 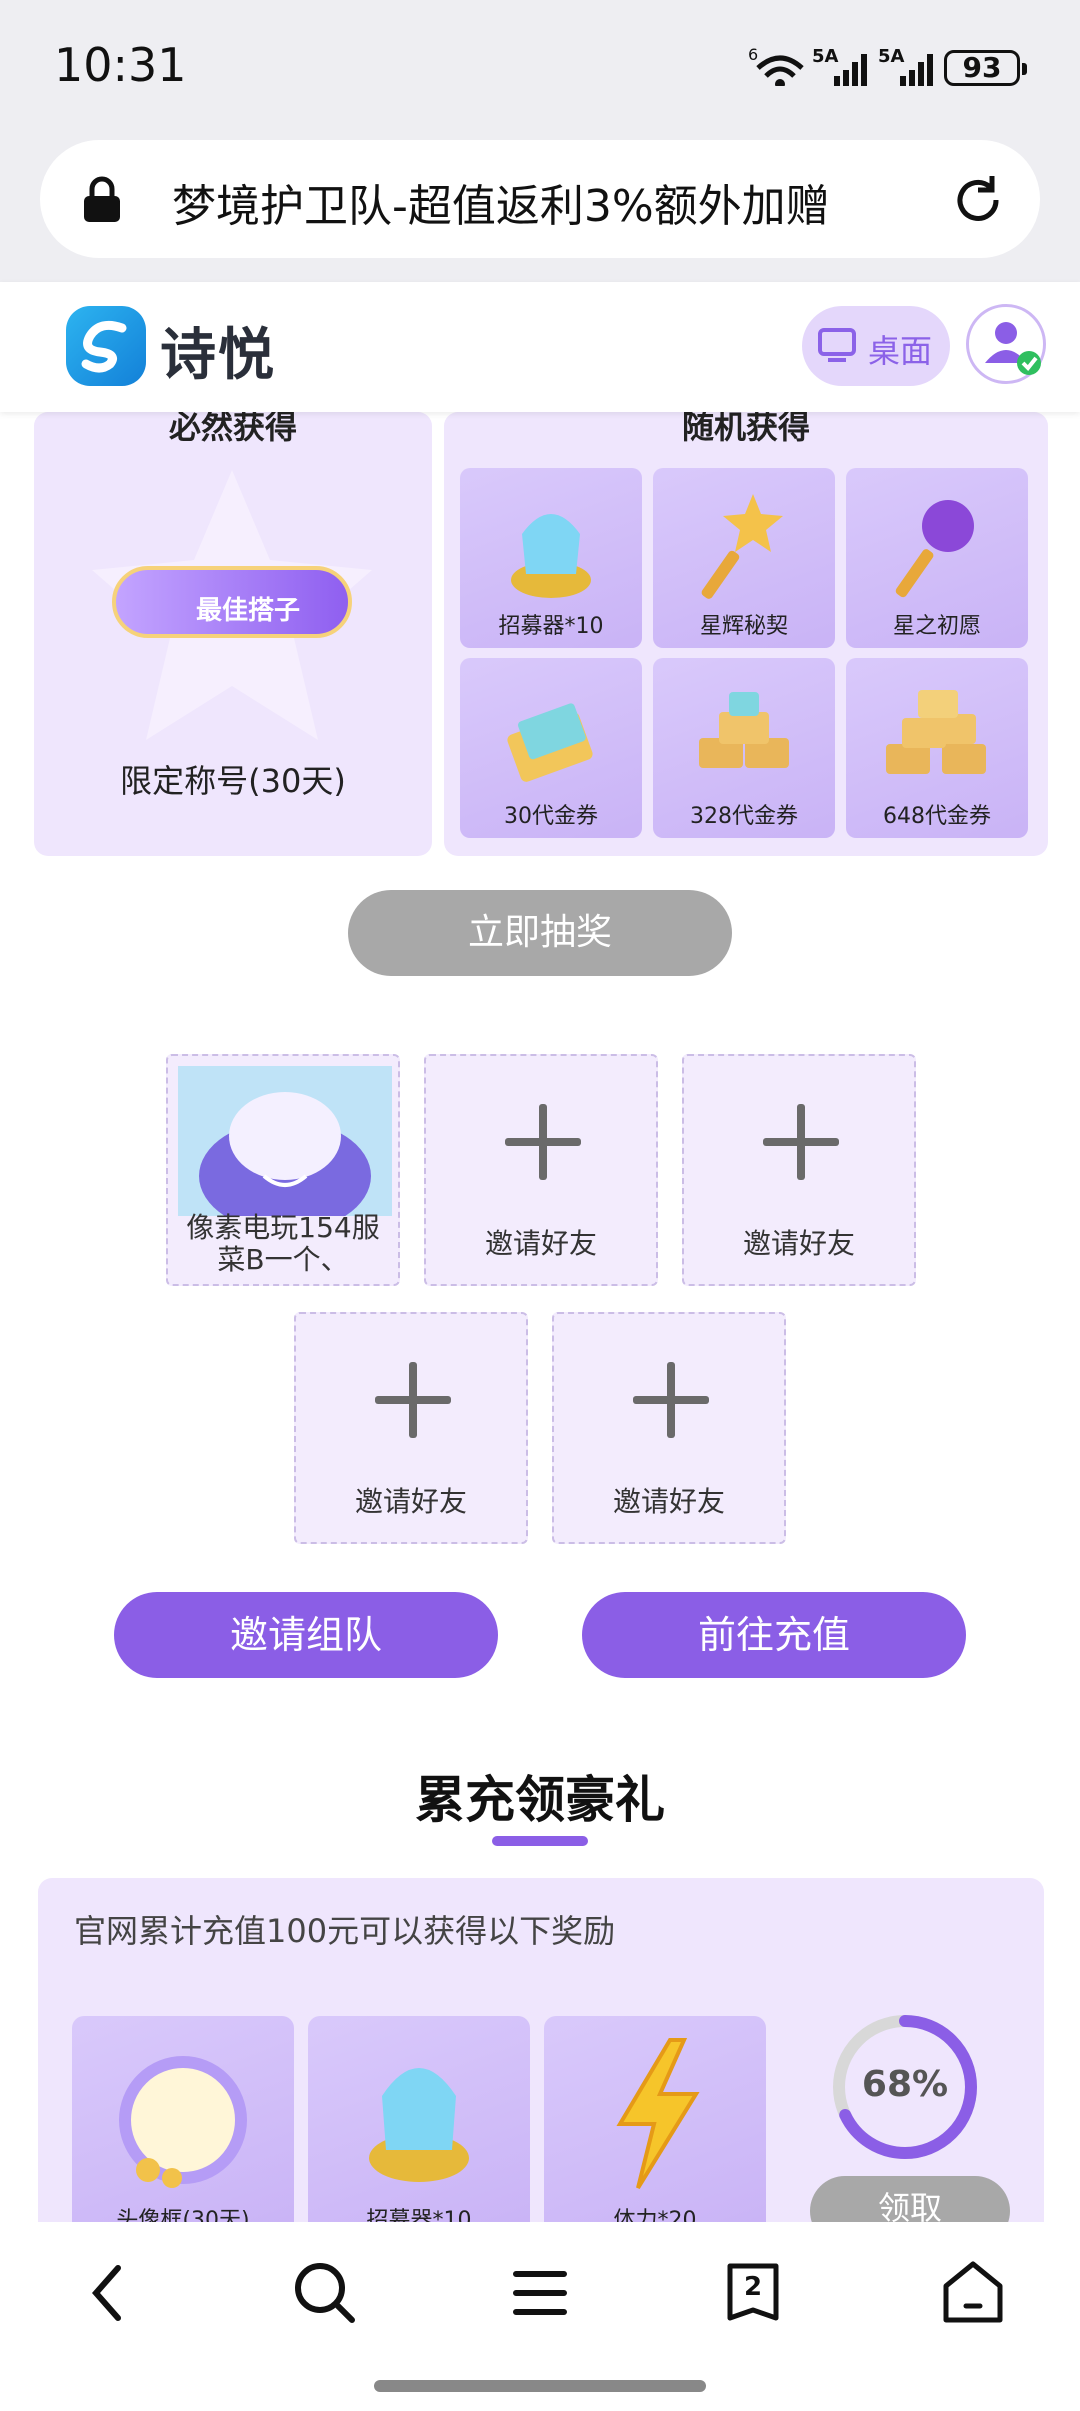 I want to click on lightning-icon, so click(x=658, y=2114).